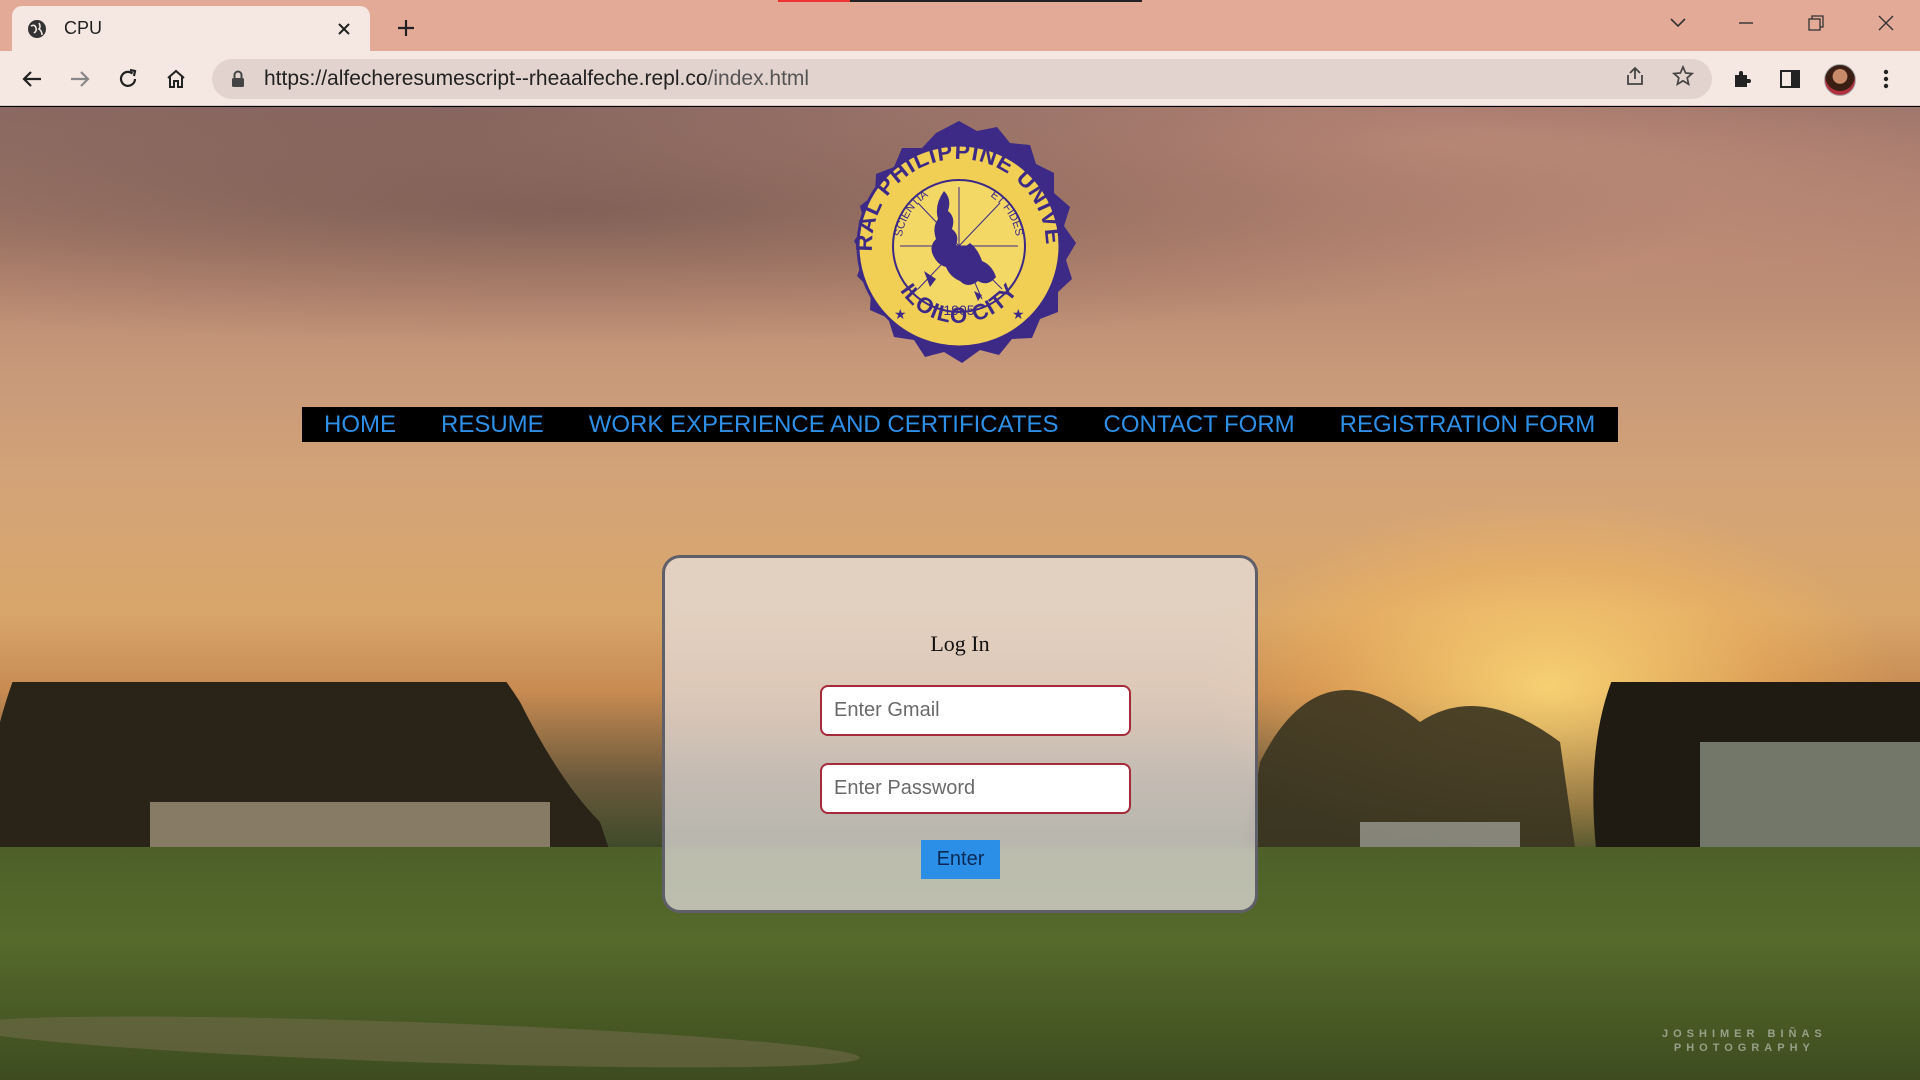 The height and width of the screenshot is (1080, 1920). I want to click on password-input, so click(975, 788).